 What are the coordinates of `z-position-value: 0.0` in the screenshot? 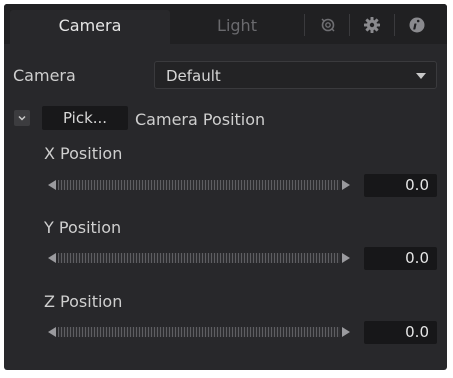 It's located at (400, 332).